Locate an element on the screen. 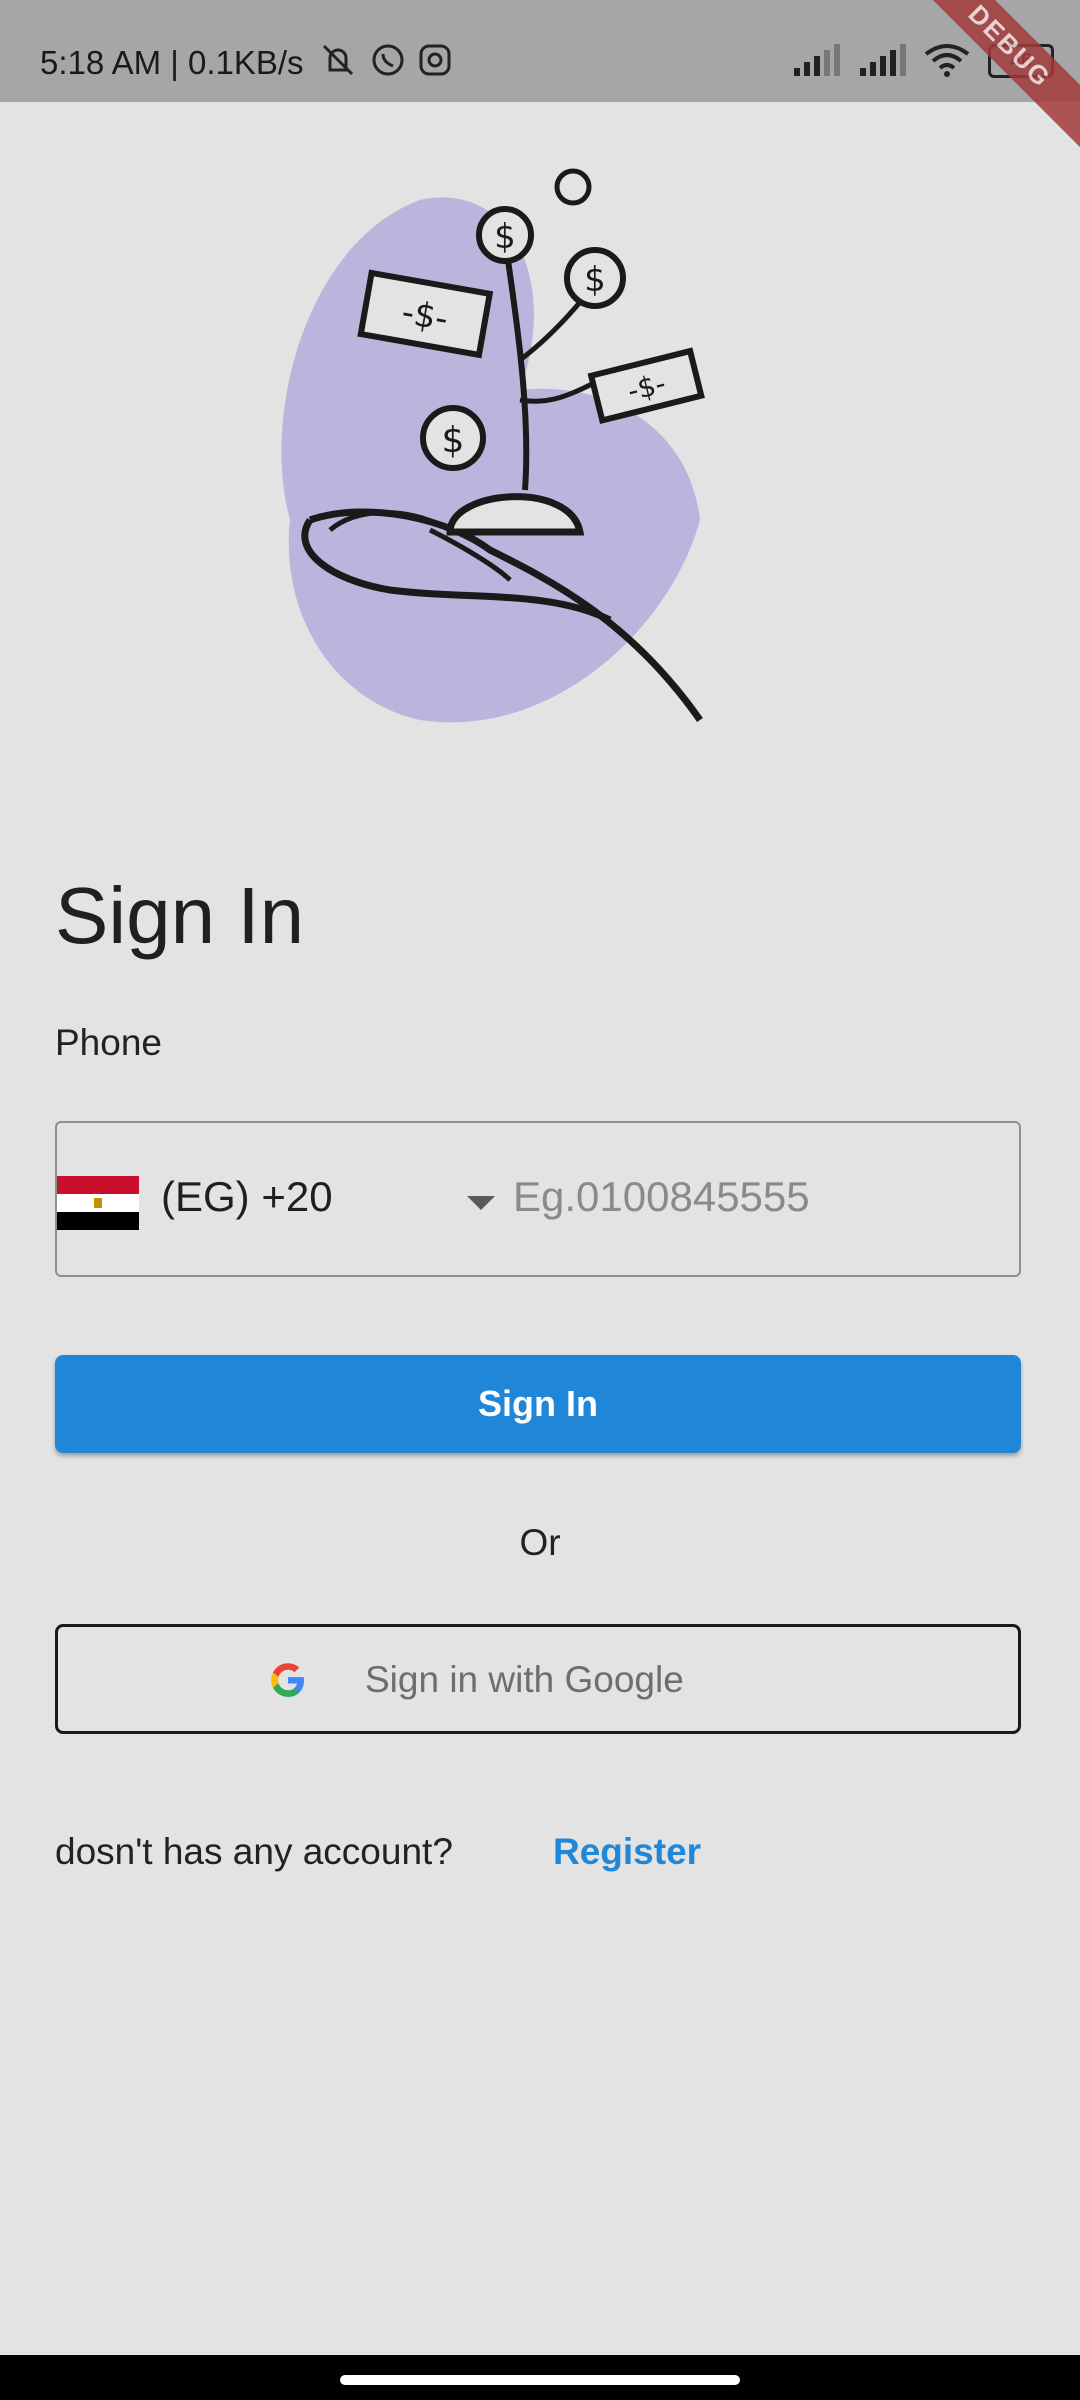 This screenshot has width=1080, height=2400. instagram-icon is located at coordinates (435, 60).